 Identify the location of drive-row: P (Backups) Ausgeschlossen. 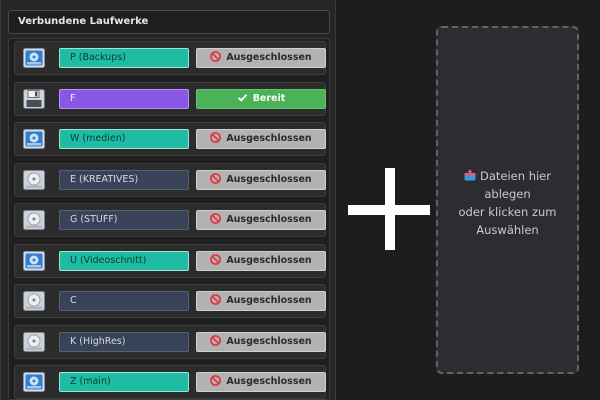
(170, 58).